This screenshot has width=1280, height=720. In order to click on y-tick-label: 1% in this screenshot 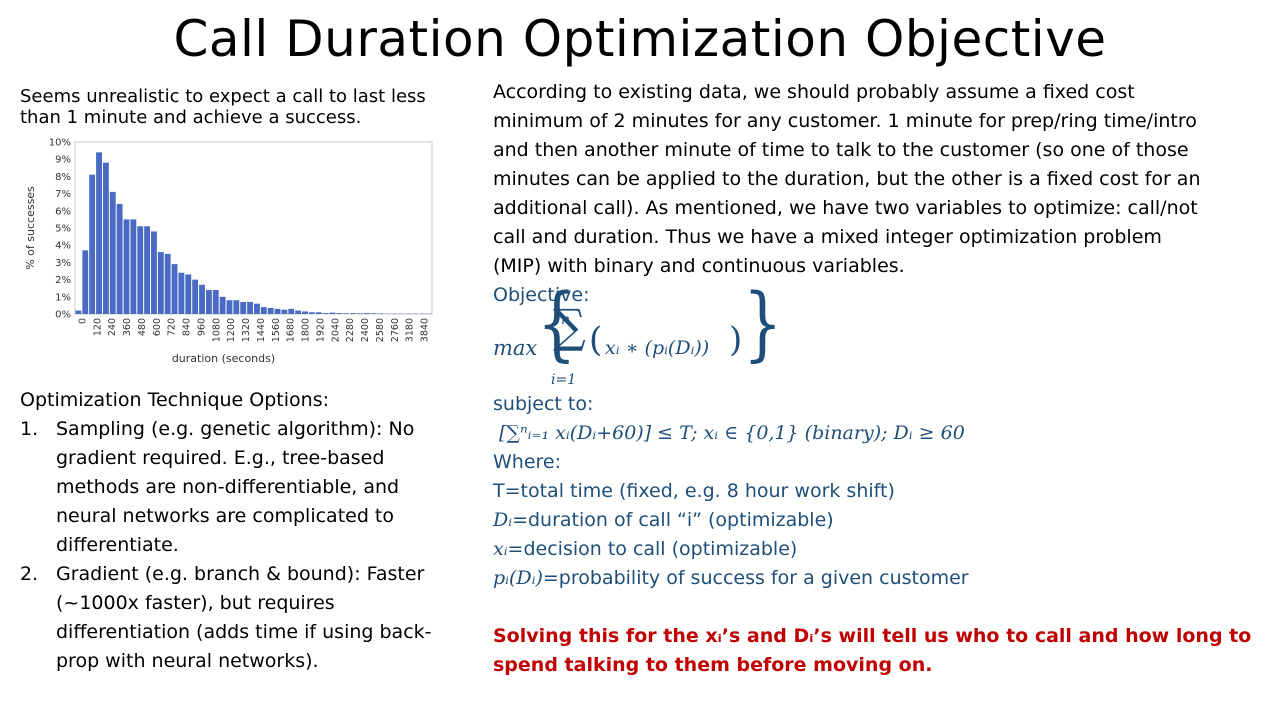, I will do `click(63, 297)`.